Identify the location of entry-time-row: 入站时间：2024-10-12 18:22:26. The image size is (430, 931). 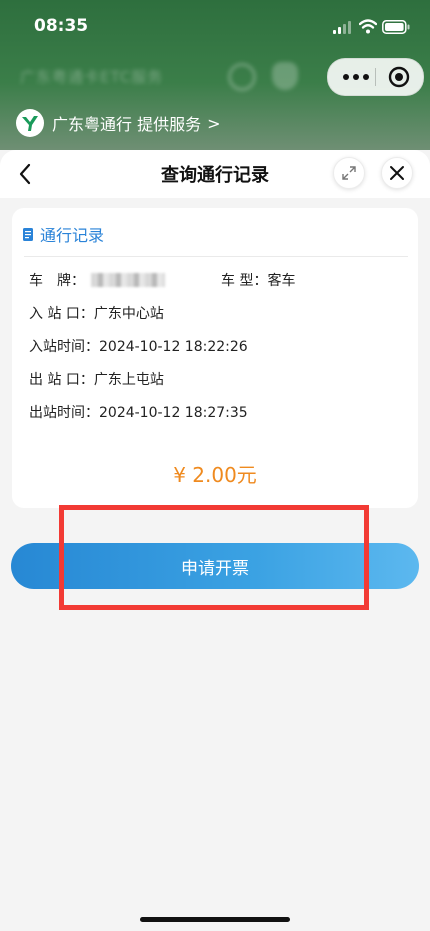
(138, 346).